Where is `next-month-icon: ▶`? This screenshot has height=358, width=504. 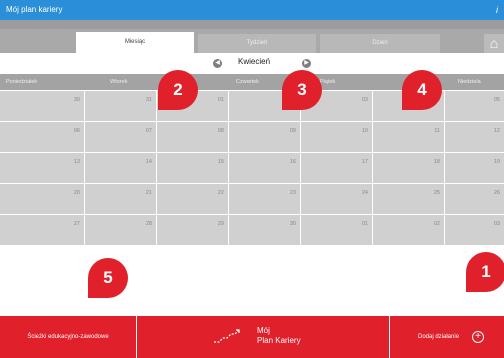 next-month-icon: ▶ is located at coordinates (306, 63).